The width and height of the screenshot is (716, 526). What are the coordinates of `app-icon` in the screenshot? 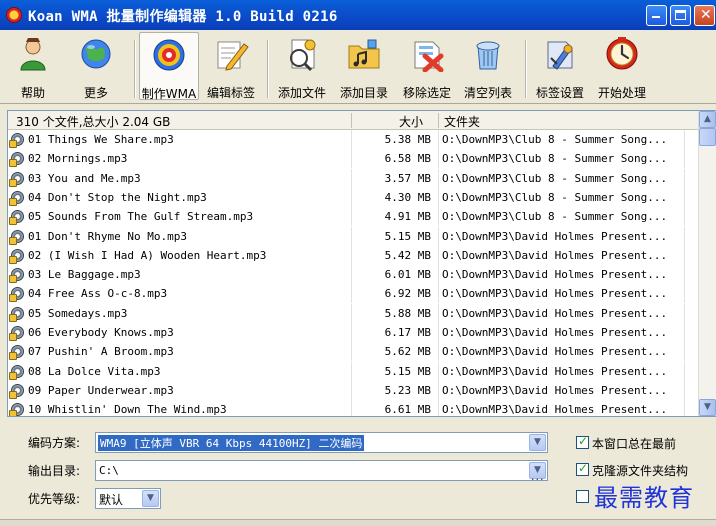 It's located at (14, 15).